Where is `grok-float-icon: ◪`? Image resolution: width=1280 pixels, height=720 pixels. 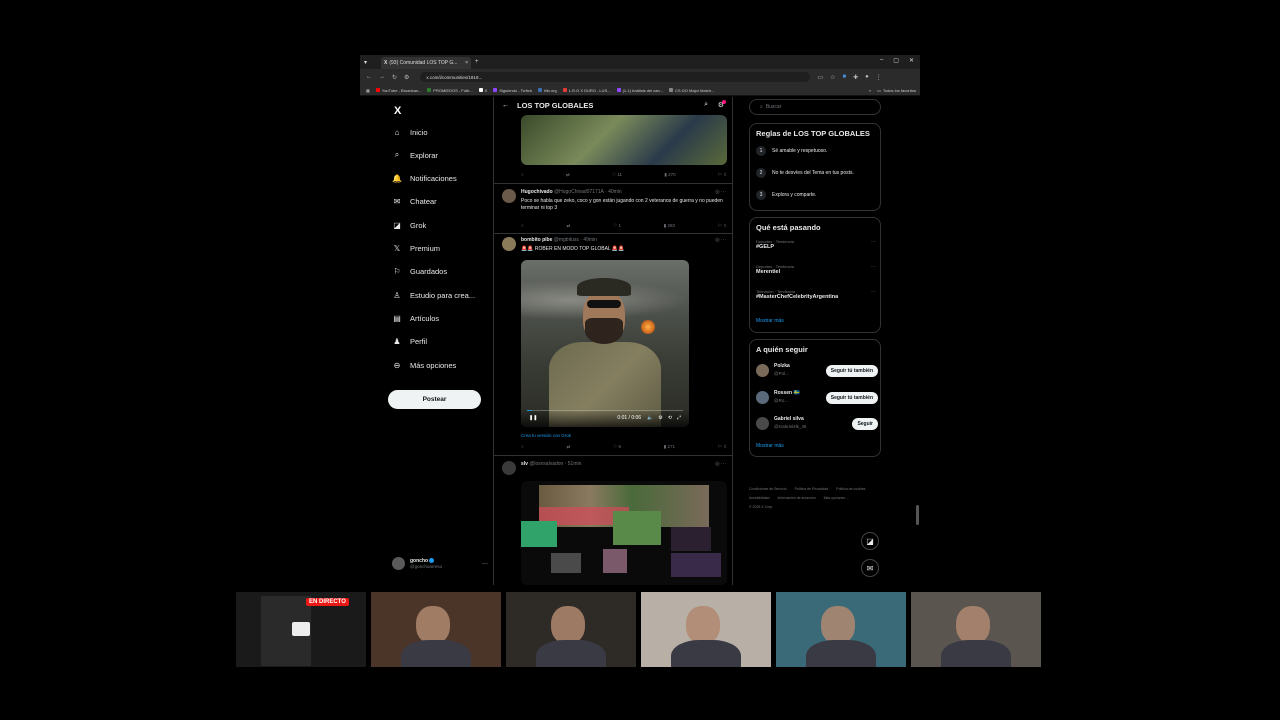
grok-float-icon: ◪ is located at coordinates (870, 541).